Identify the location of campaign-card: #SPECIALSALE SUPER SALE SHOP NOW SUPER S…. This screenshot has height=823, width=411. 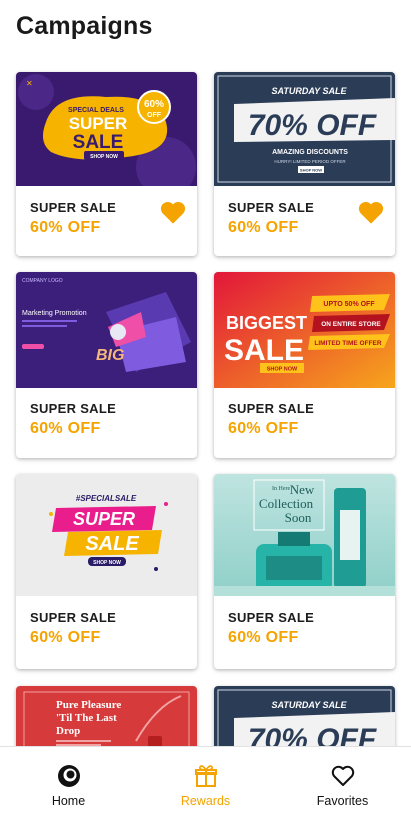
(106, 571).